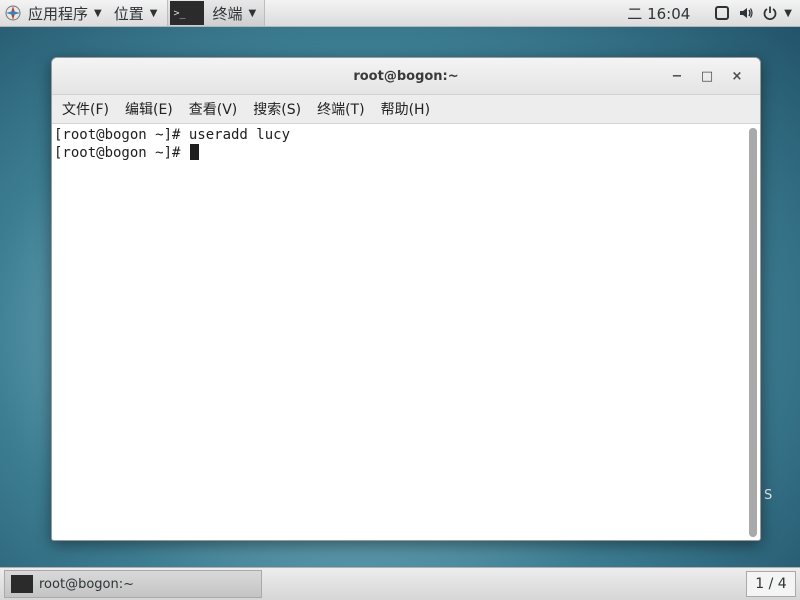 The image size is (800, 600). What do you see at coordinates (213, 109) in the screenshot?
I see `menu-view: 查看(V)` at bounding box center [213, 109].